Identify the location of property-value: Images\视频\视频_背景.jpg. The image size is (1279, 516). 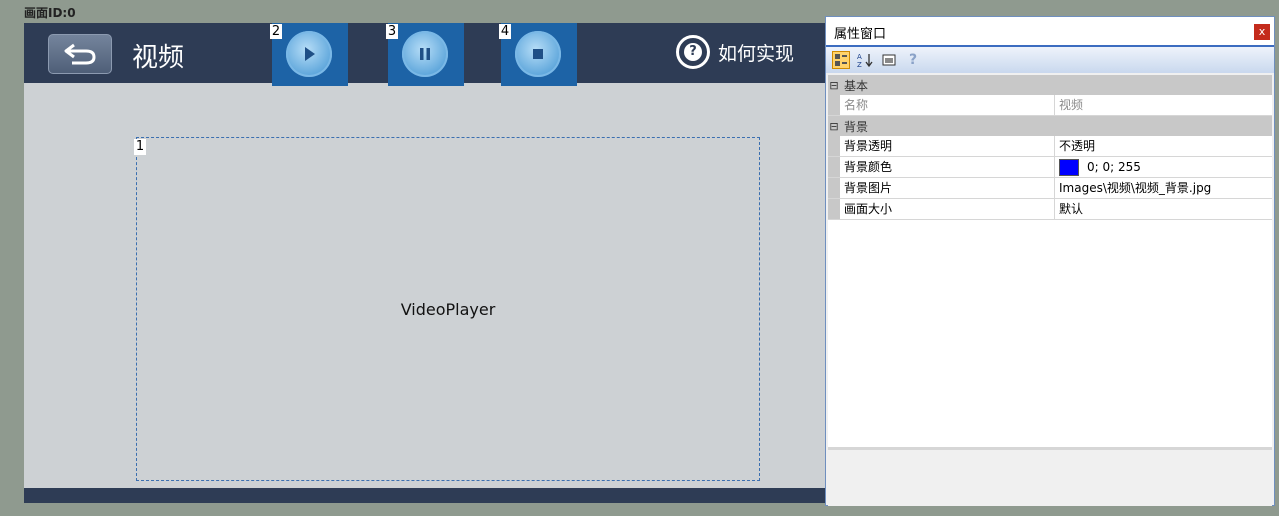
(1163, 188).